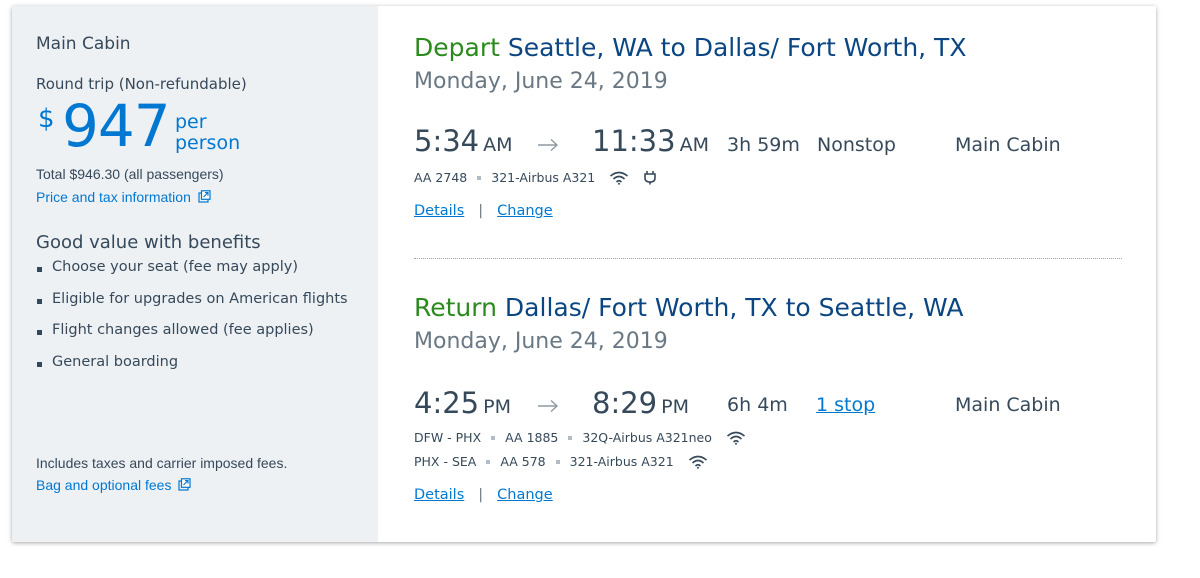 Image resolution: width=1200 pixels, height=578 pixels. Describe the element at coordinates (46, 119) in the screenshot. I see `price-currency: $` at that location.